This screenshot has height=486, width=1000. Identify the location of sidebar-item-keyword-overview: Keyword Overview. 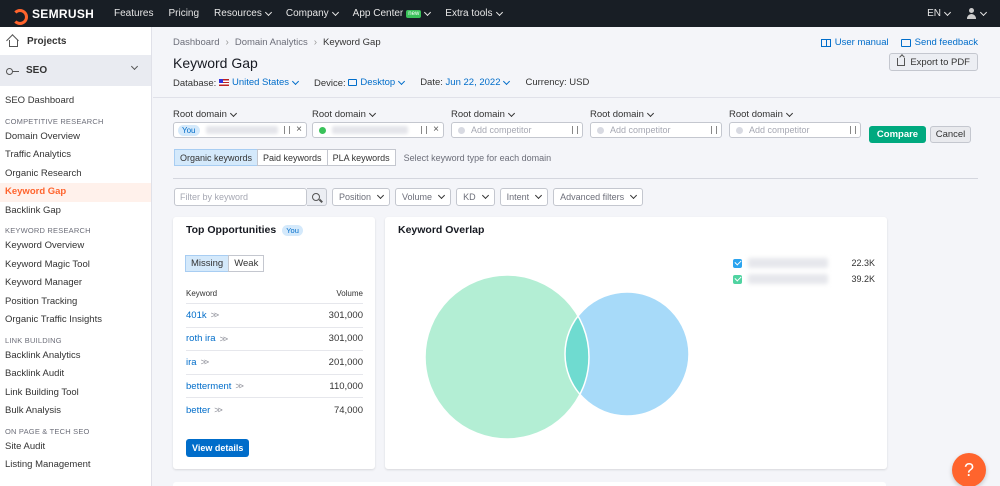
(75, 246).